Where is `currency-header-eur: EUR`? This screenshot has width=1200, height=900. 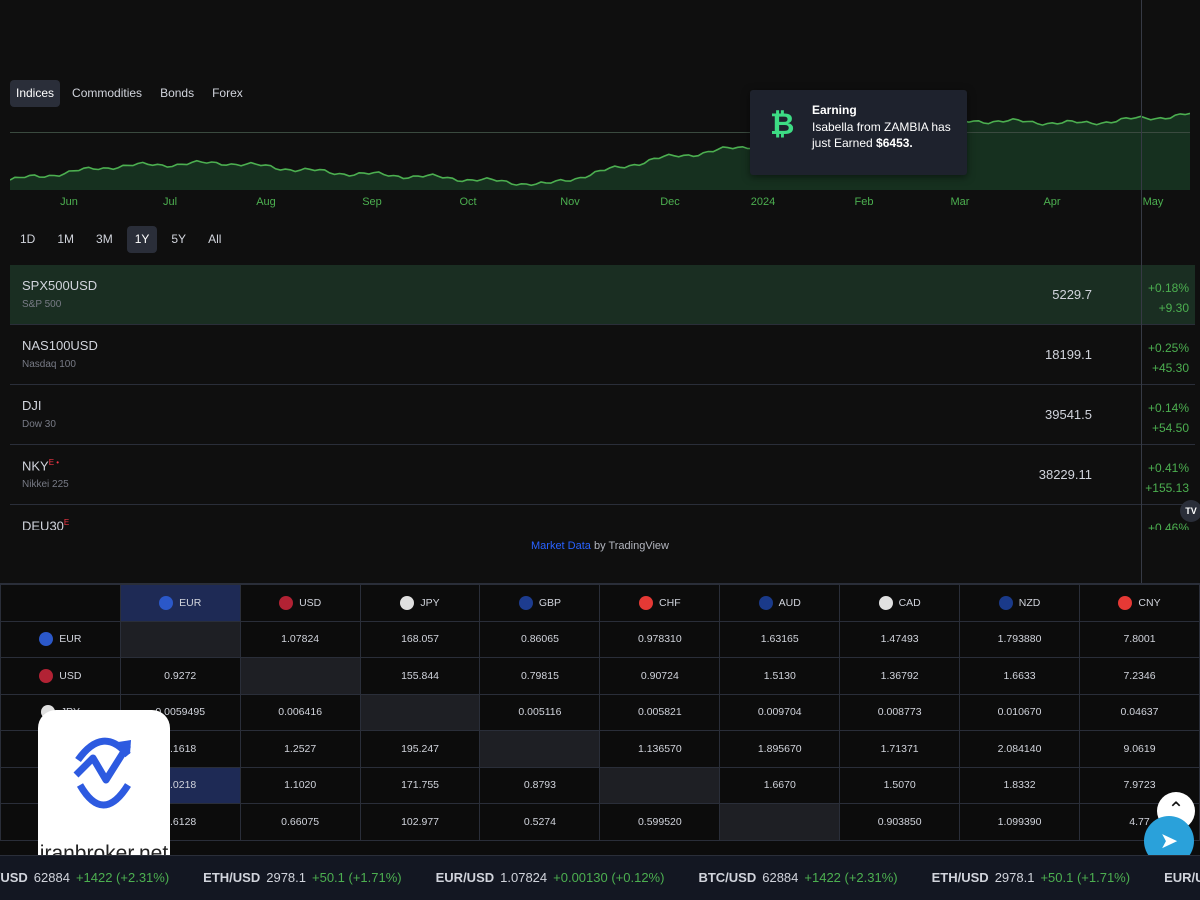 currency-header-eur: EUR is located at coordinates (180, 603).